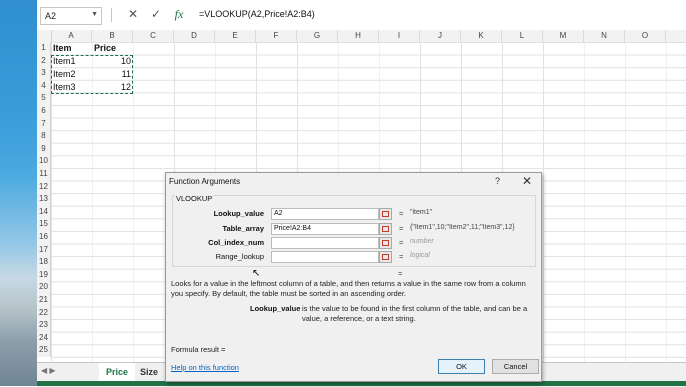 The image size is (686, 387). What do you see at coordinates (112, 36) in the screenshot?
I see `column-header-b: B` at bounding box center [112, 36].